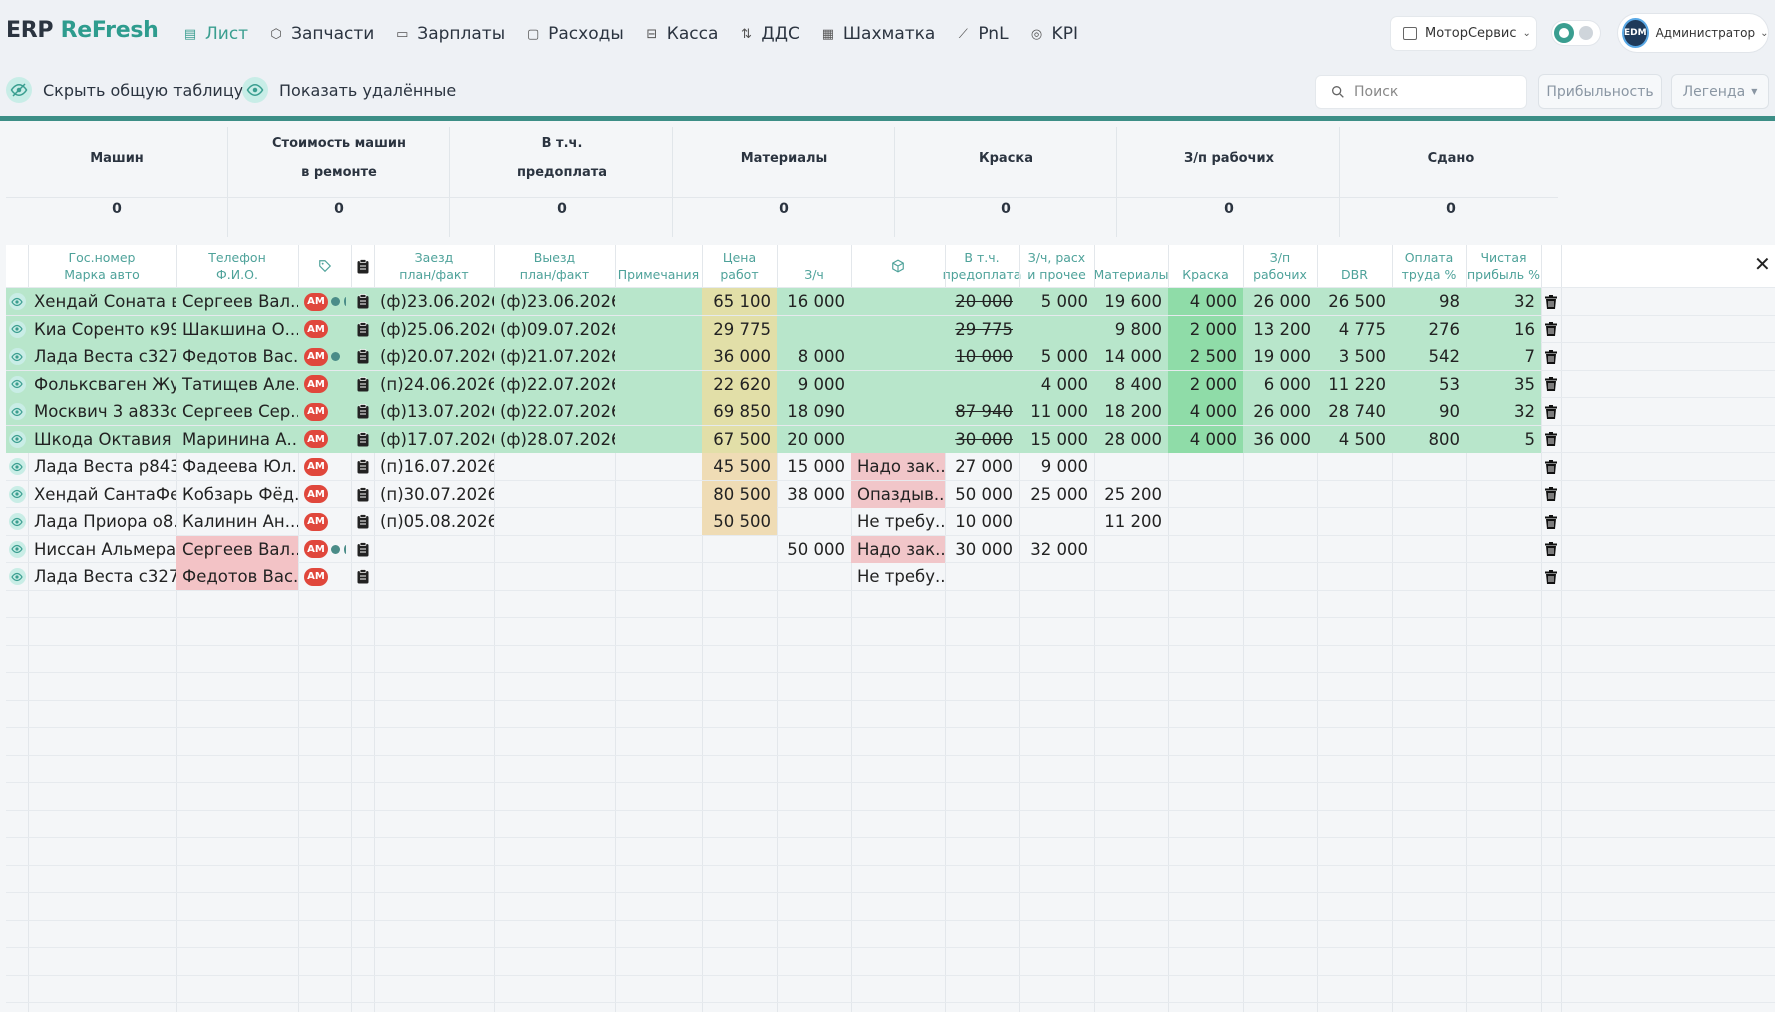  Describe the element at coordinates (1429, 549) in the screenshot. I see `labor-cell` at that location.